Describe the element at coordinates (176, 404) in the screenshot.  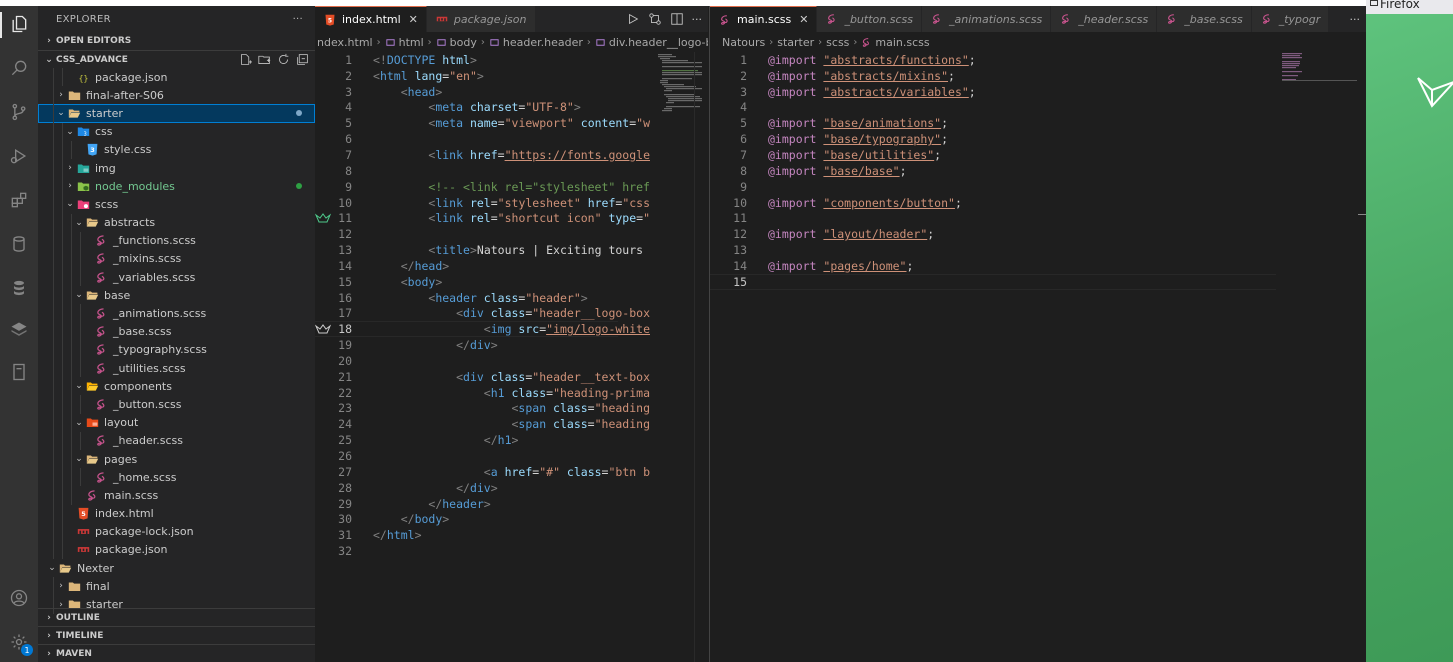
I see `tree-item: _button.scss` at that location.